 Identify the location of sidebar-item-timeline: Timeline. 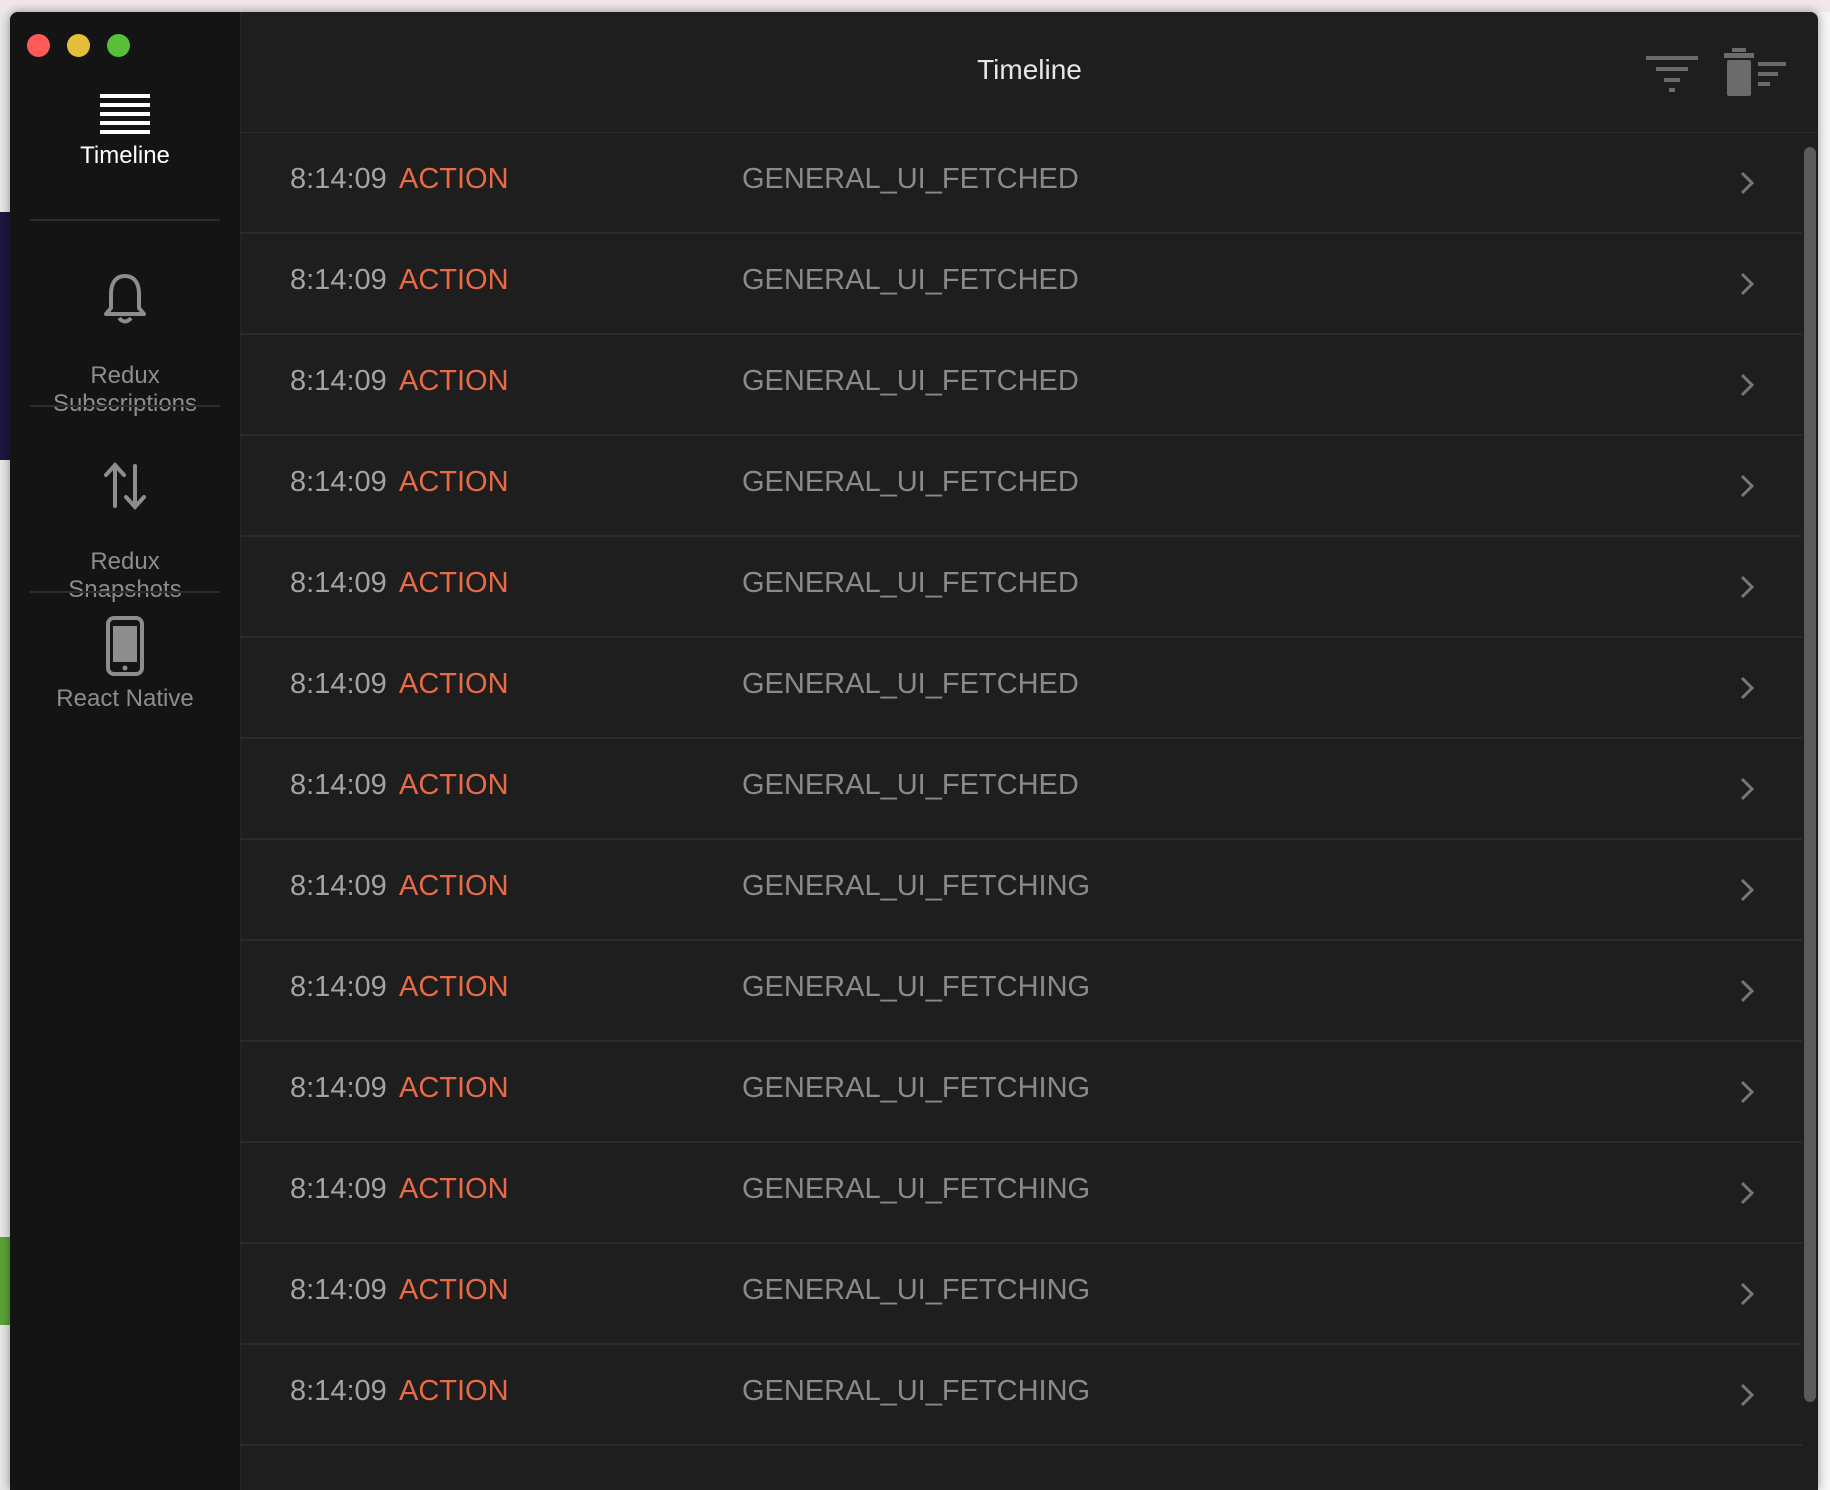
(125, 131).